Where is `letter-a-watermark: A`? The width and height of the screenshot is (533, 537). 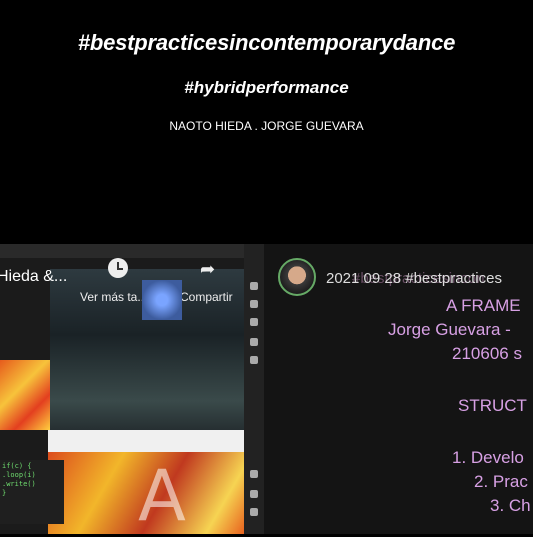
letter-a-watermark: A is located at coordinates (162, 496).